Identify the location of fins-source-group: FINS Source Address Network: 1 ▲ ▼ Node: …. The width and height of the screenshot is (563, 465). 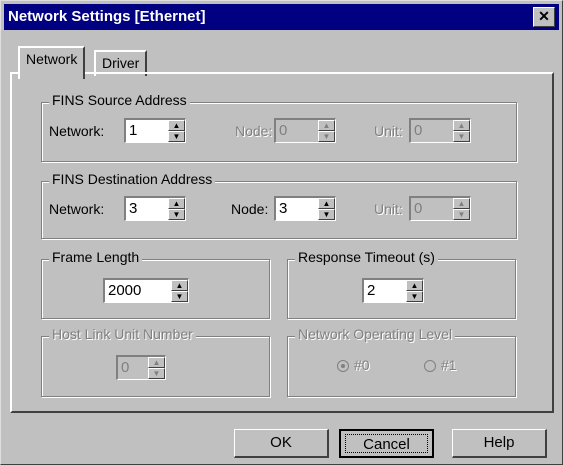
(279, 127).